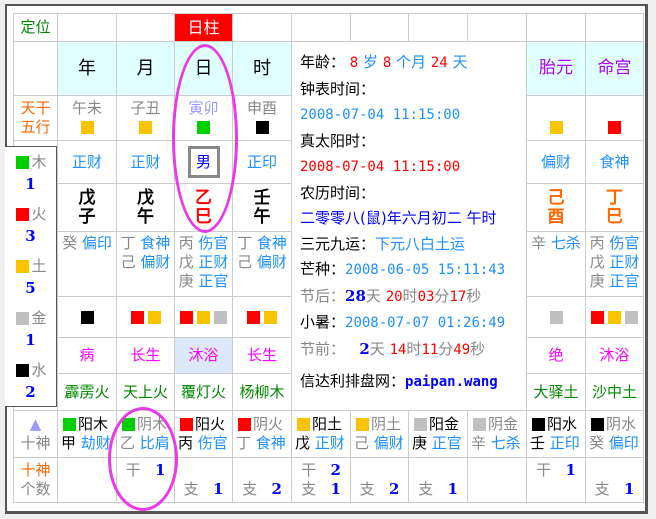 This screenshot has width=656, height=519. Describe the element at coordinates (262, 197) in the screenshot. I see `text: 壬` at that location.